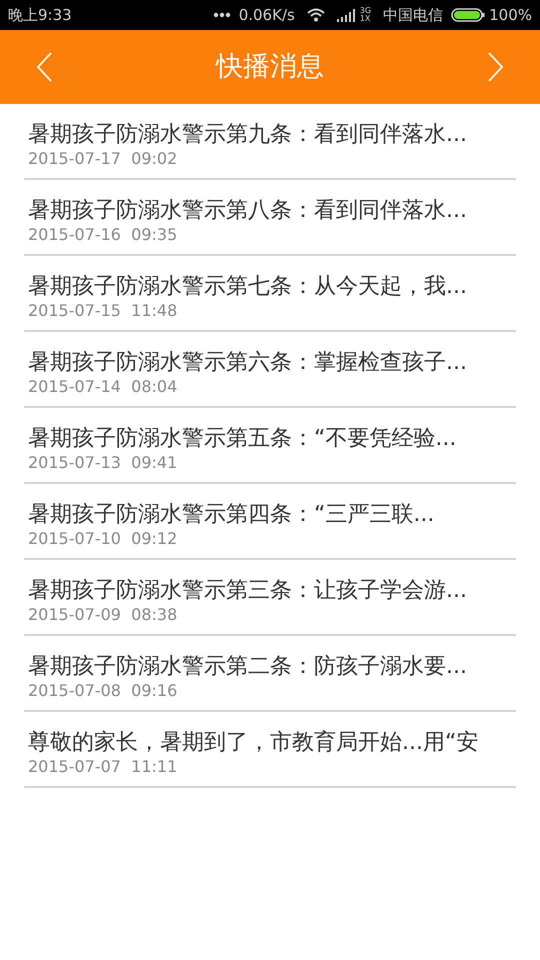 This screenshot has width=540, height=960. Describe the element at coordinates (221, 15) in the screenshot. I see `more-dots-icon` at that location.